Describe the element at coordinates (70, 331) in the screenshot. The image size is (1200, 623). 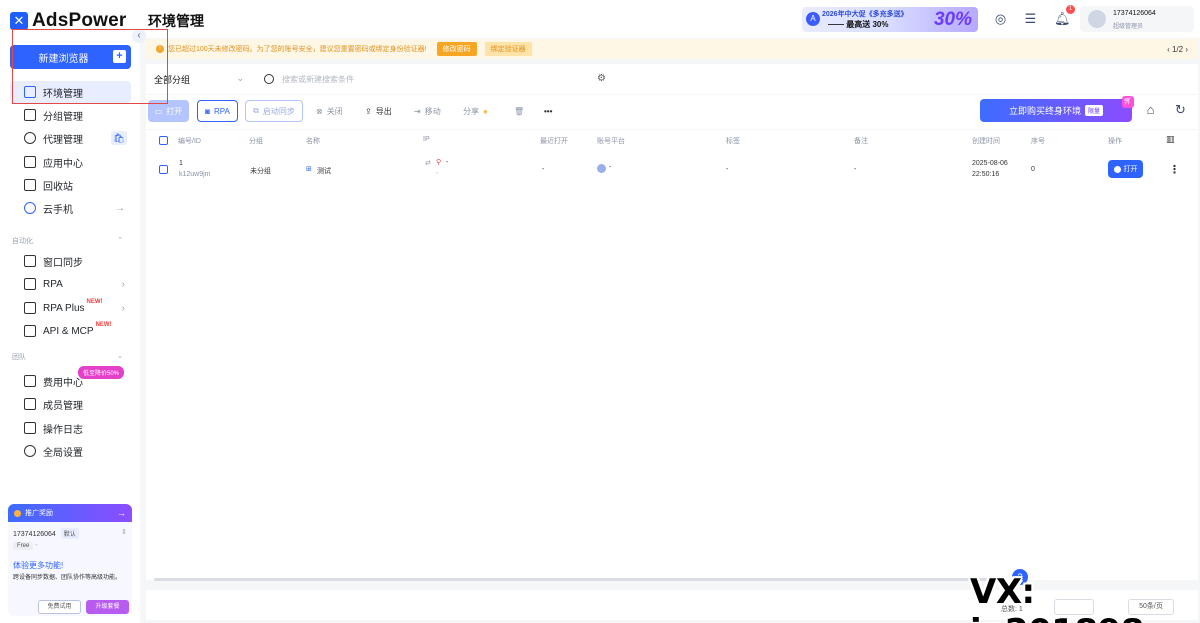
I see `sidebar-item-api-mcp: API & MCP NEW!` at that location.